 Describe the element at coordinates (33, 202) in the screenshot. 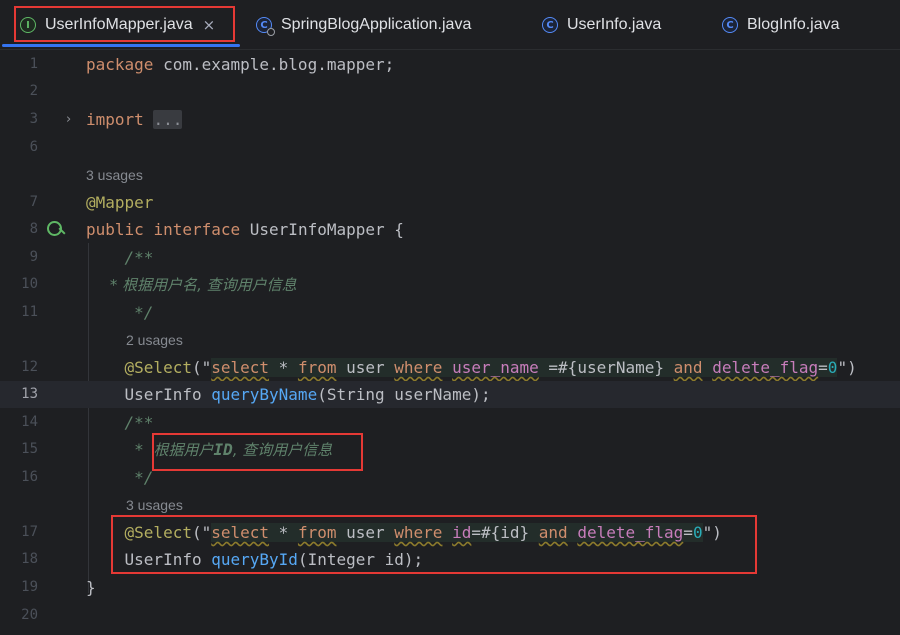

I see `line-number: 7` at that location.